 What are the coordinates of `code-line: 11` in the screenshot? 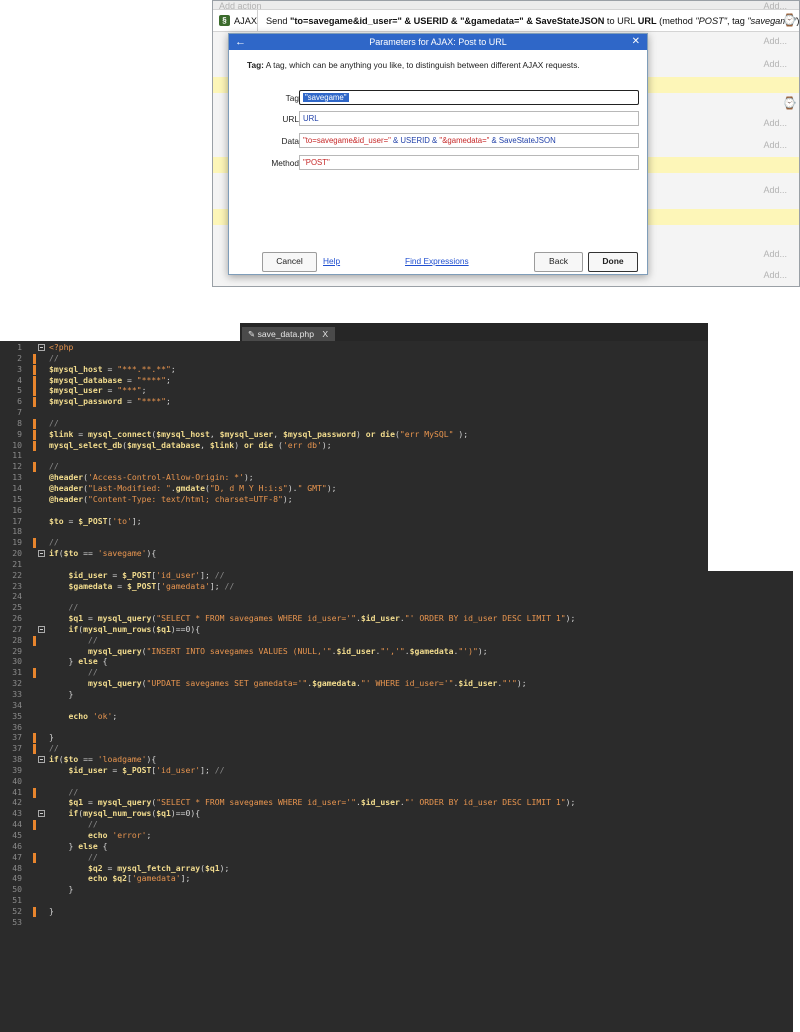 It's located at (400, 455).